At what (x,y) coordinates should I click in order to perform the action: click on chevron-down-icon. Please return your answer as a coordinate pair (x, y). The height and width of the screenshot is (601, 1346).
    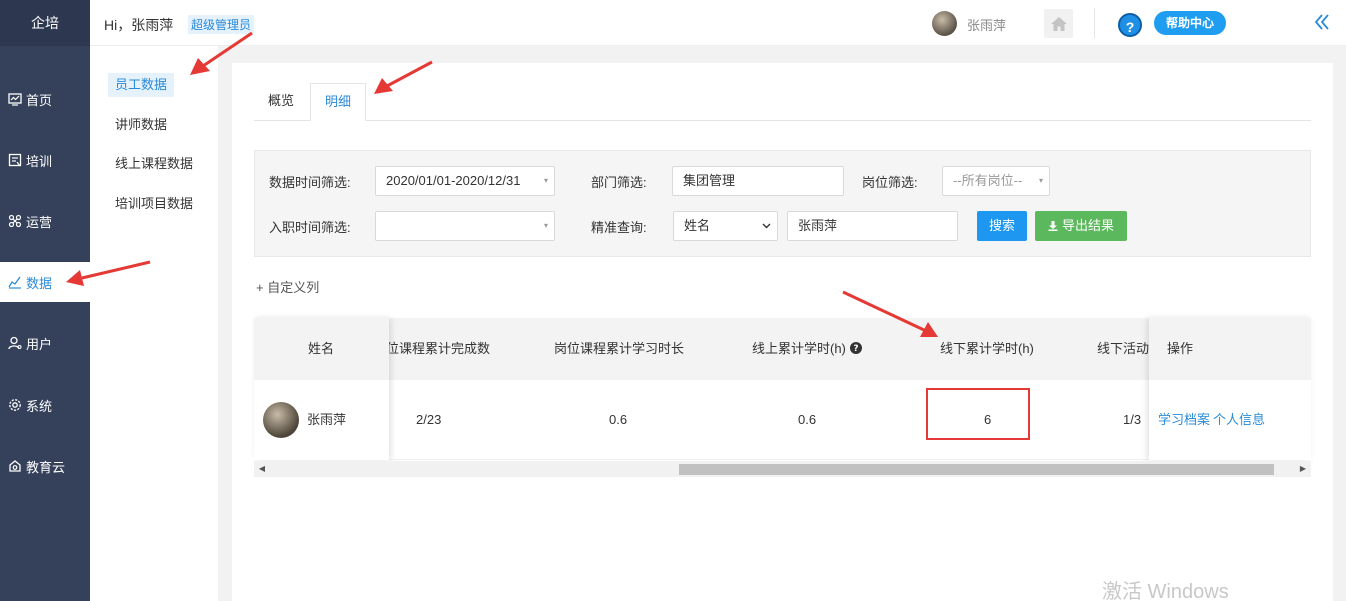
    Looking at the image, I should click on (766, 226).